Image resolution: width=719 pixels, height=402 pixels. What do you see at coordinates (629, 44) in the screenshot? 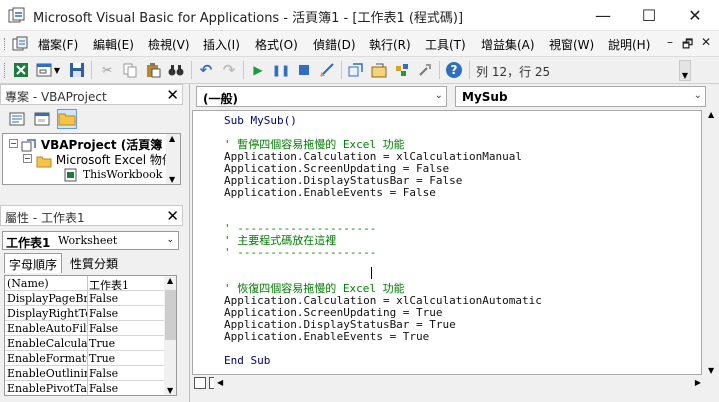
I see `menu-help: 說明(H)` at bounding box center [629, 44].